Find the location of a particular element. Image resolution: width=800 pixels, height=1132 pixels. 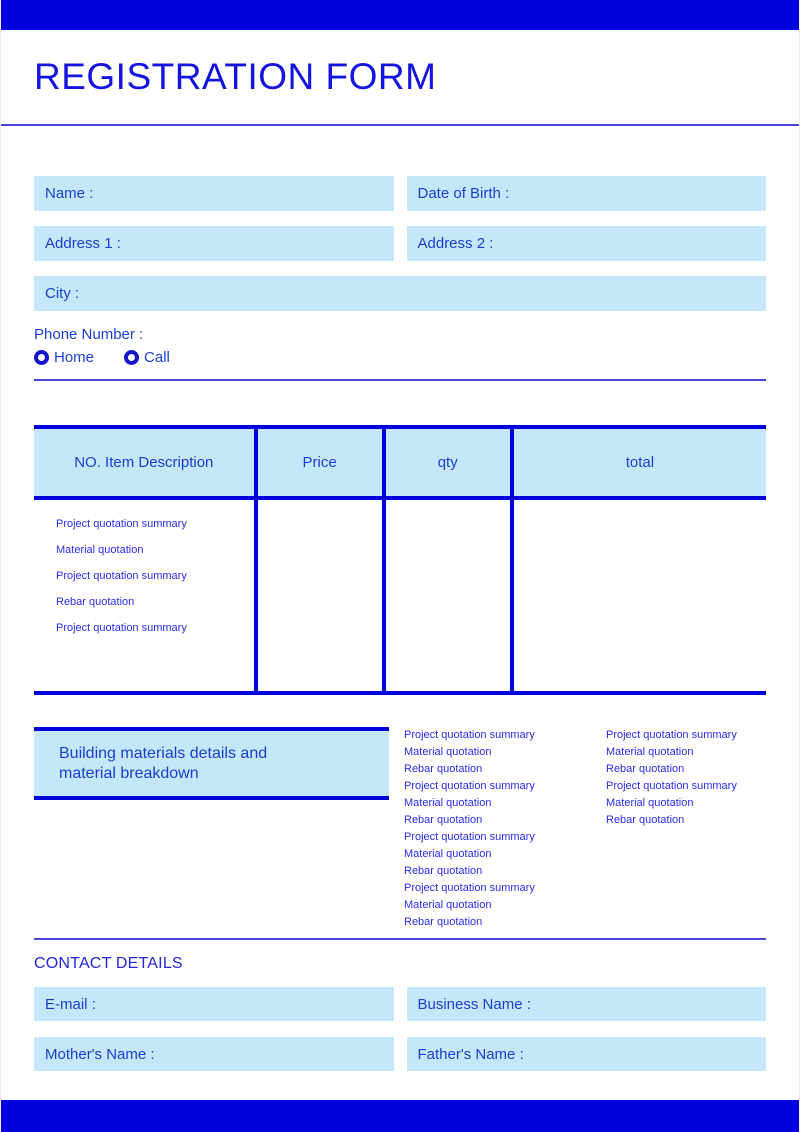

parents-row: Mother's Name : Father's Name : is located at coordinates (400, 1054).